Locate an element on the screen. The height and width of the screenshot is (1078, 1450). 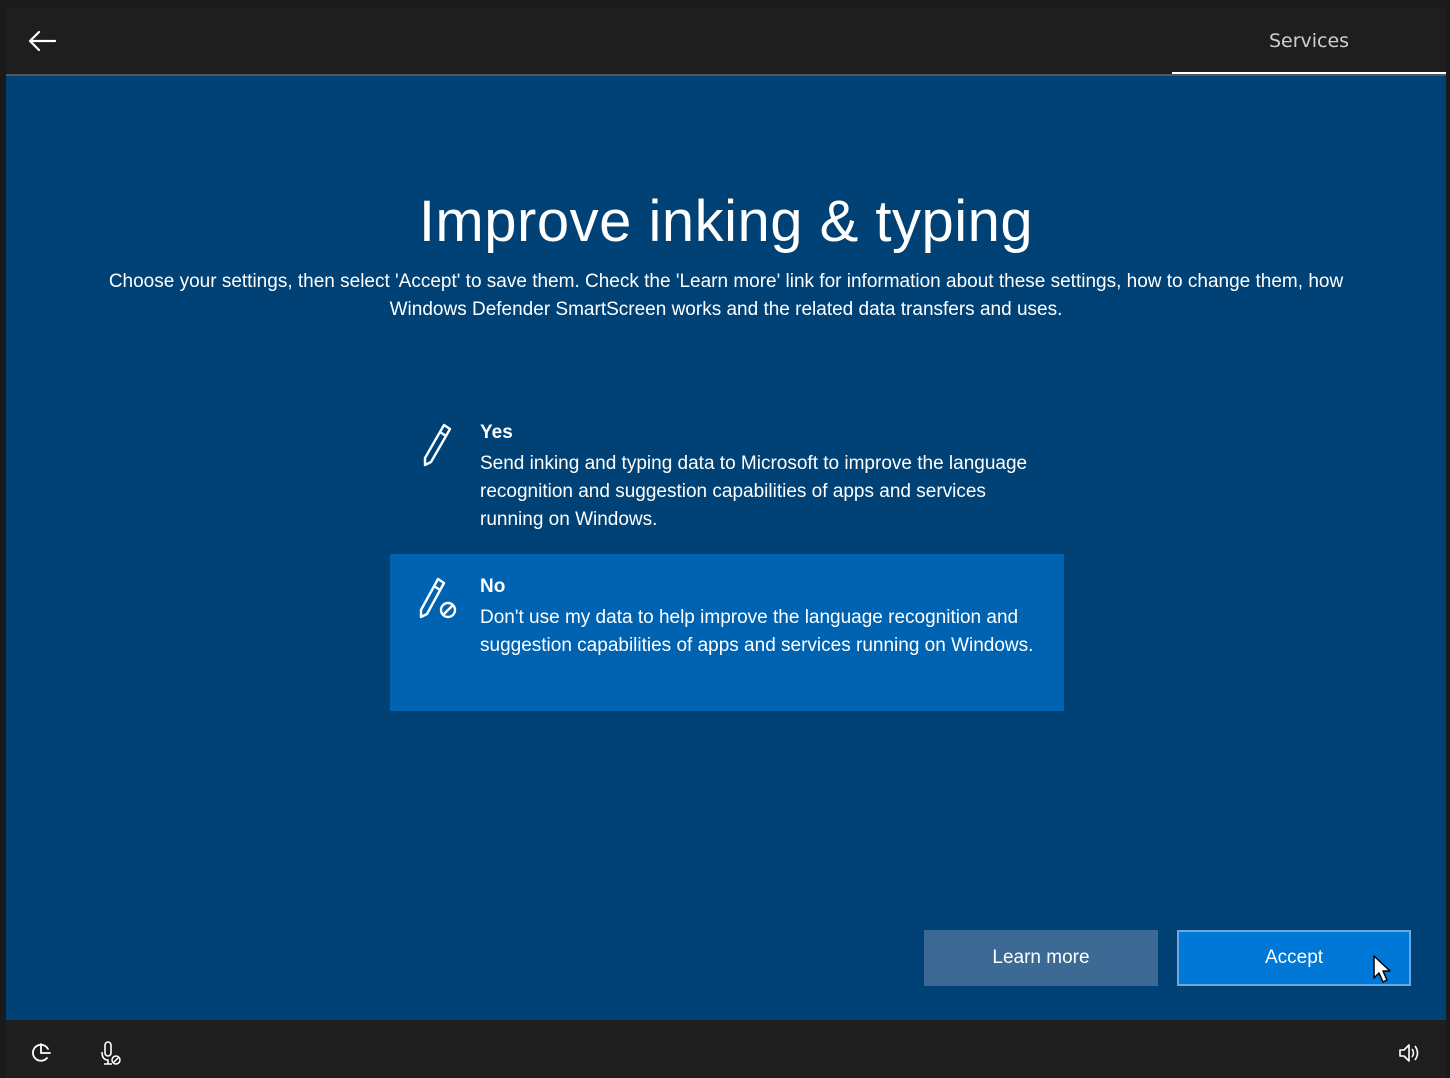
learn-more-button: Learn more is located at coordinates (1041, 958).